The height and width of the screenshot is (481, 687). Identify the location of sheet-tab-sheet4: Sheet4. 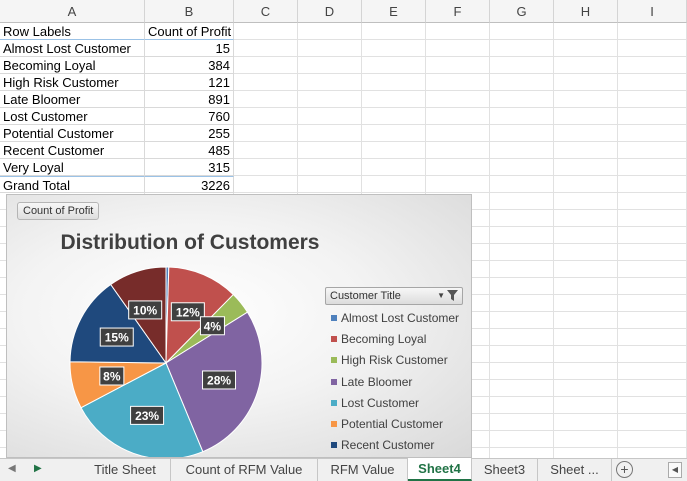
(440, 469).